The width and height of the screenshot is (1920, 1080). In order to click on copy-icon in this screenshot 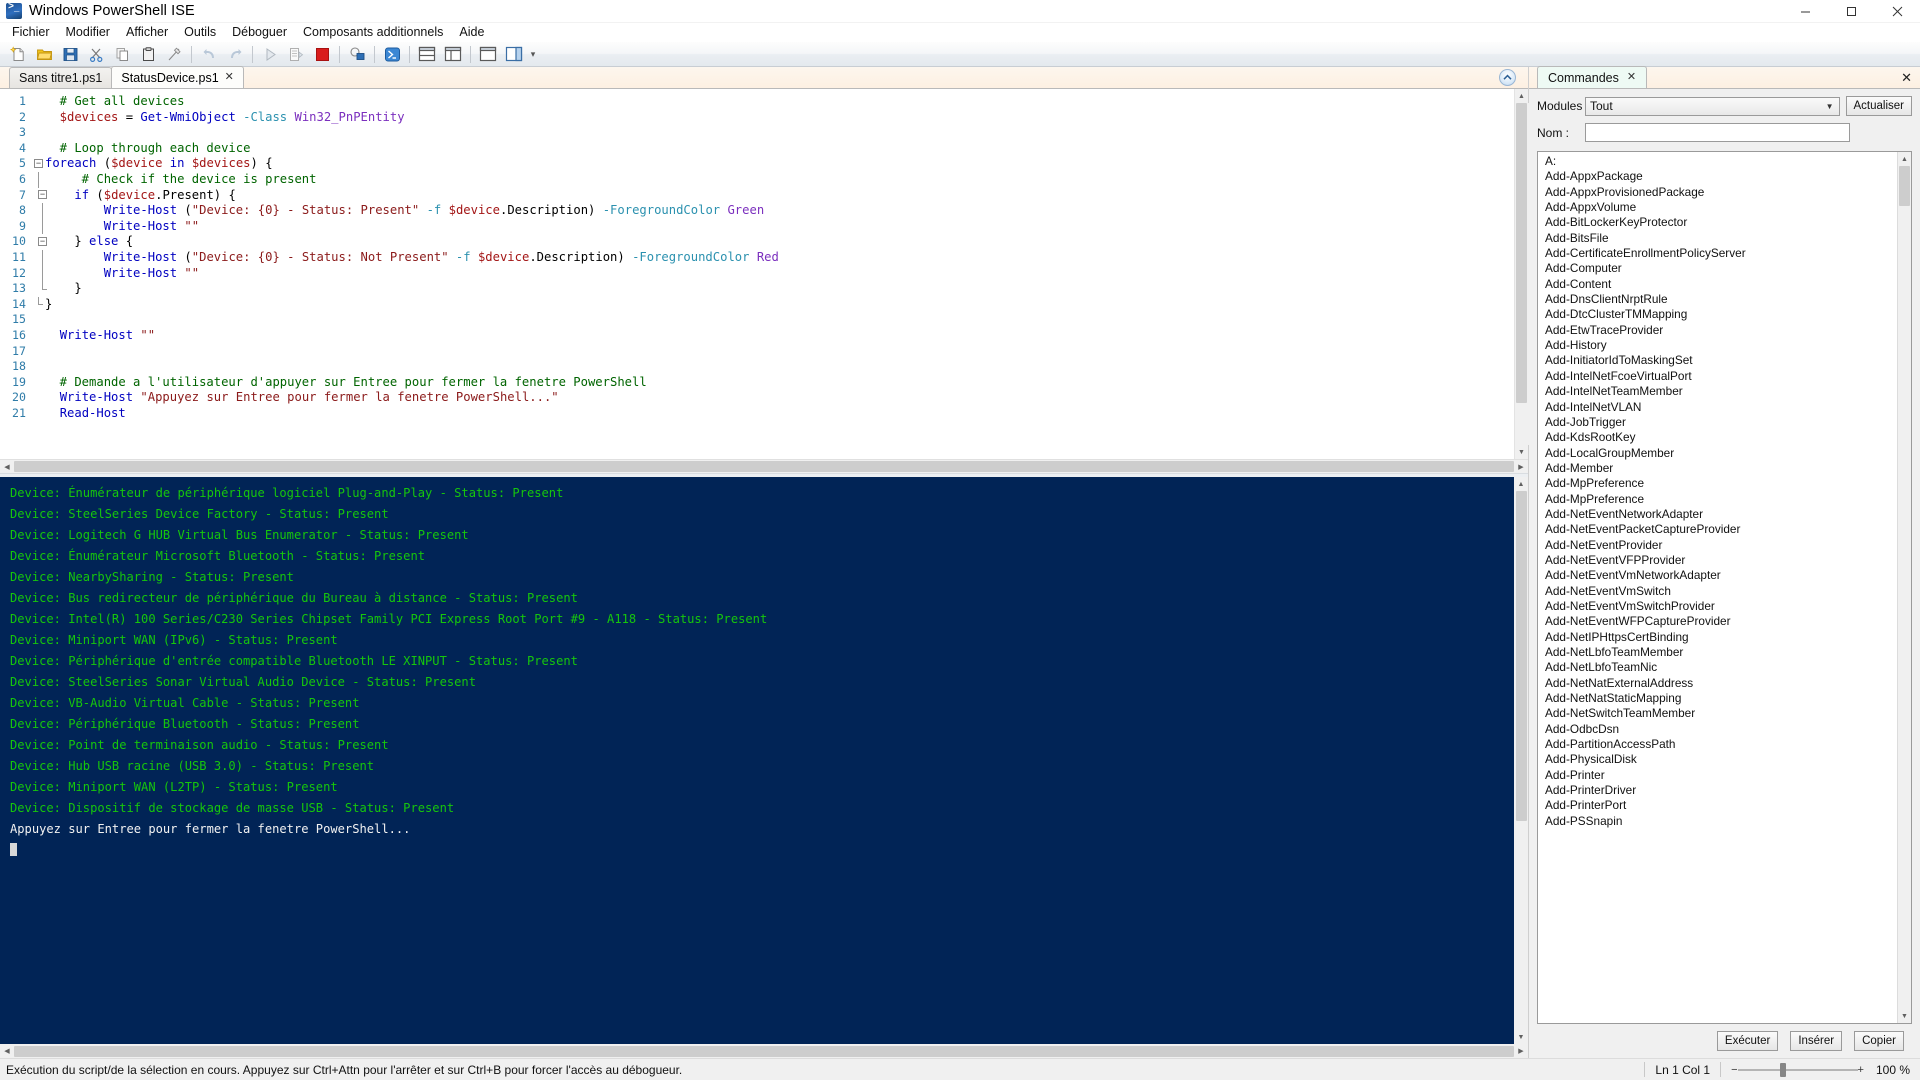, I will do `click(122, 54)`.